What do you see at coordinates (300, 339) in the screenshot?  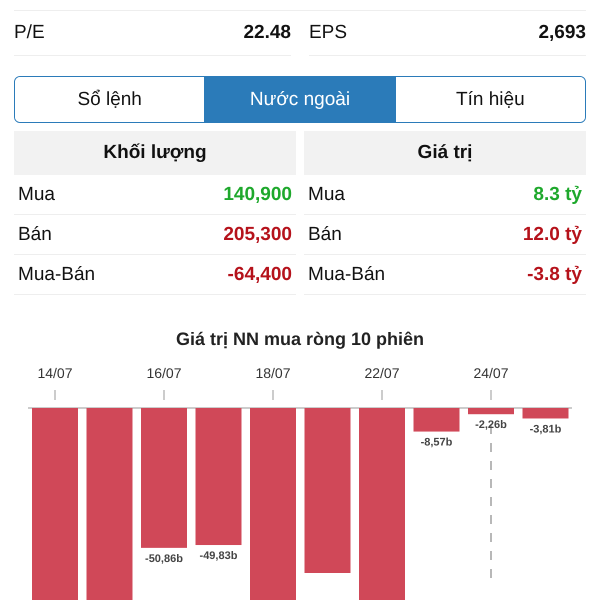 I see `chart-title: Giá trị NN mua ròng 10 phiên` at bounding box center [300, 339].